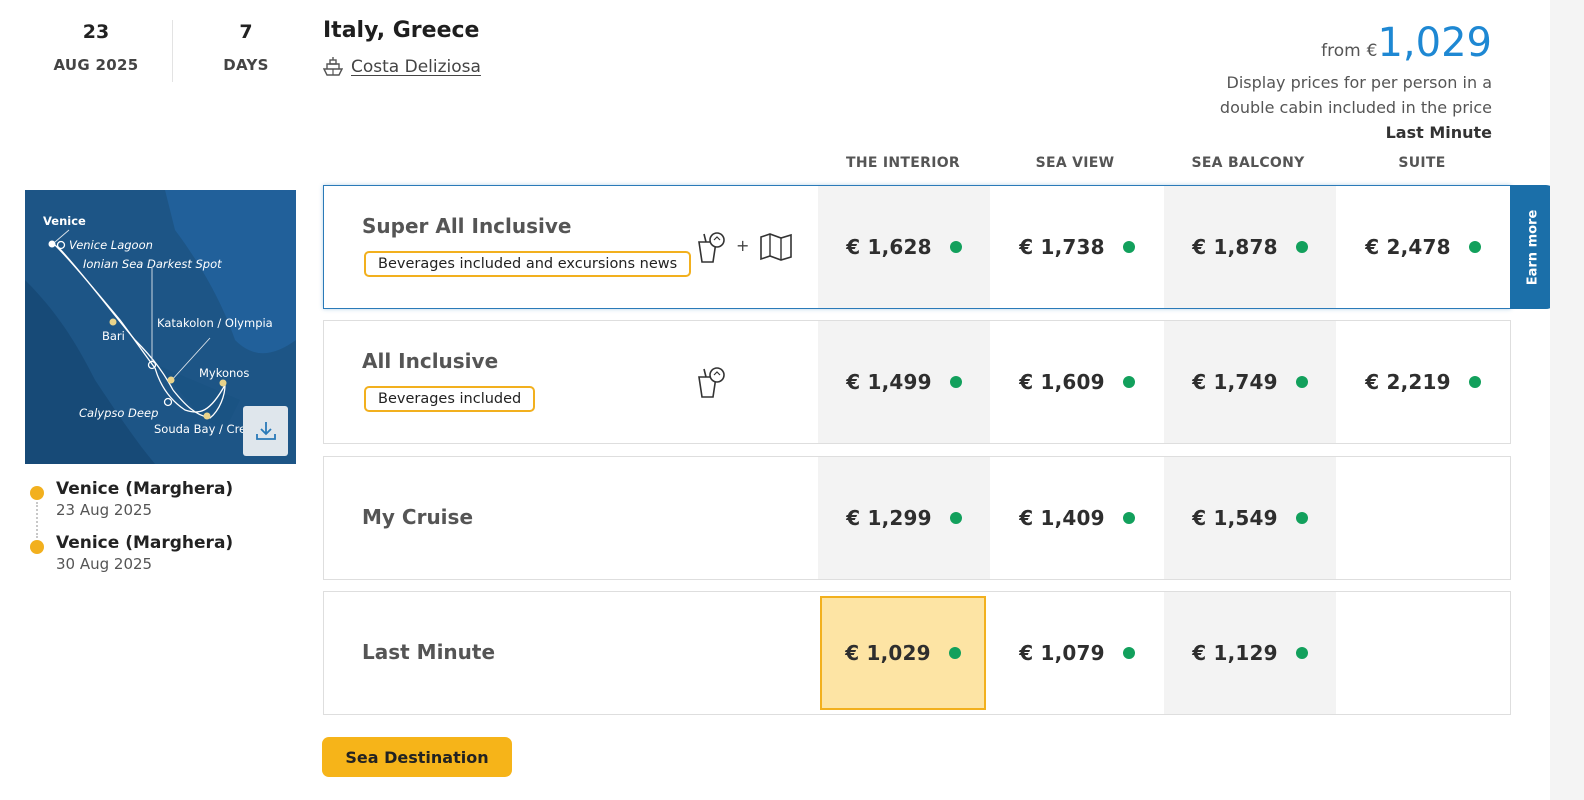 This screenshot has width=1584, height=800. What do you see at coordinates (1438, 132) in the screenshot?
I see `price-tag: Last Minute` at bounding box center [1438, 132].